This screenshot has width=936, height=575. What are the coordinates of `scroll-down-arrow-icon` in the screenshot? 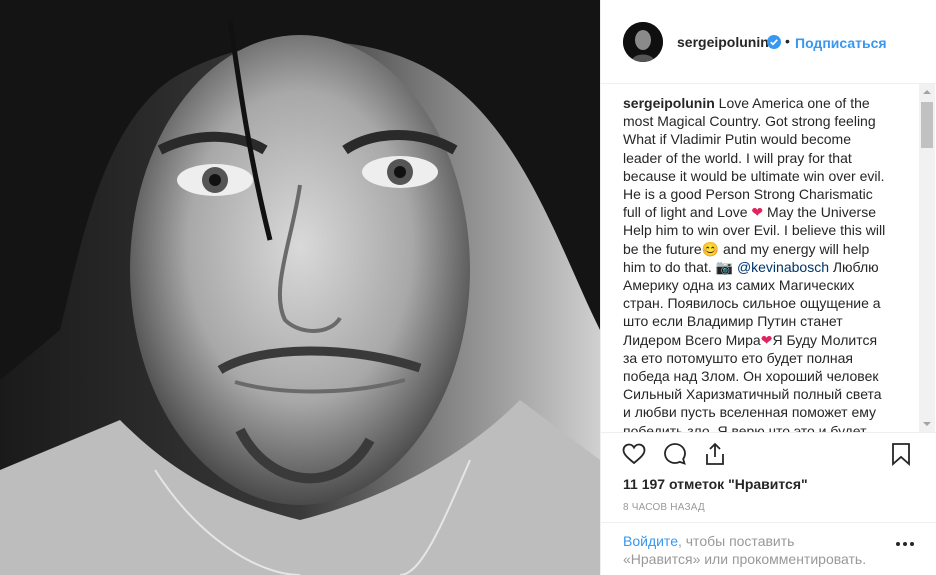 It's located at (927, 424).